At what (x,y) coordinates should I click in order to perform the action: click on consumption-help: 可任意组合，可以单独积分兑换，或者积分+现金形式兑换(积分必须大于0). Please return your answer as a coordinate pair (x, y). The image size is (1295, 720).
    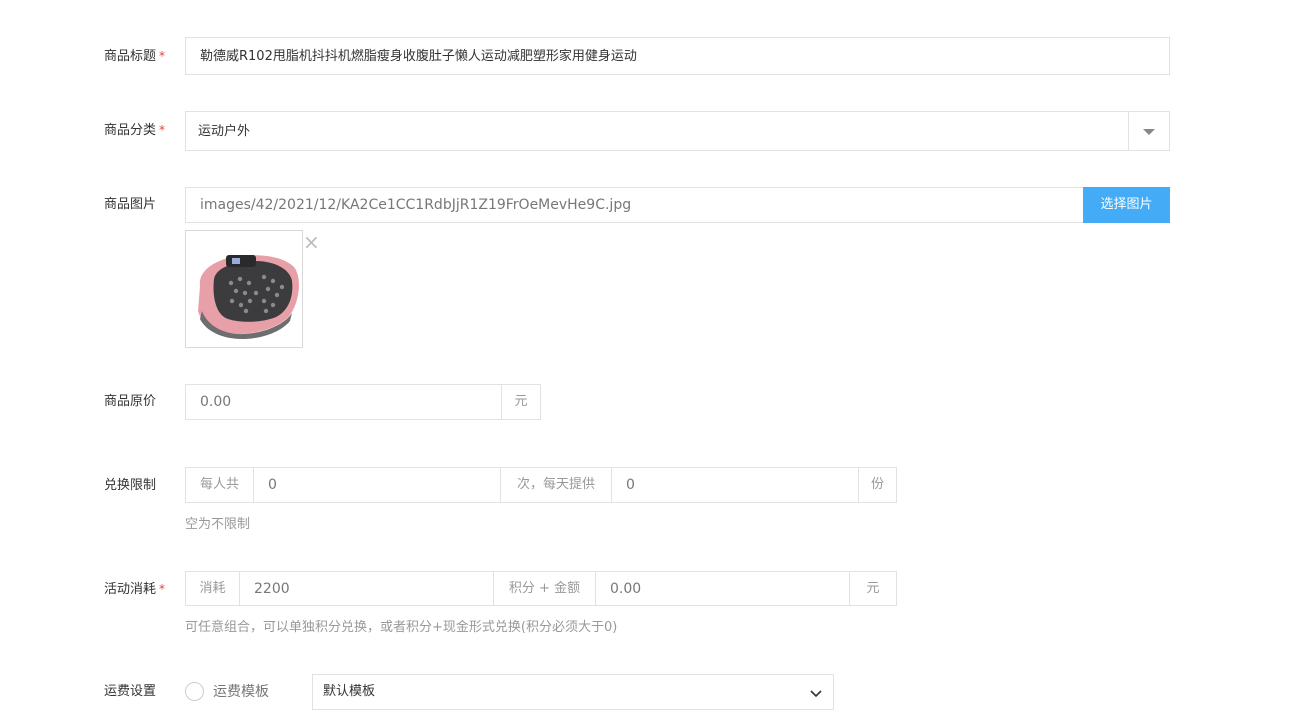
    Looking at the image, I should click on (401, 627).